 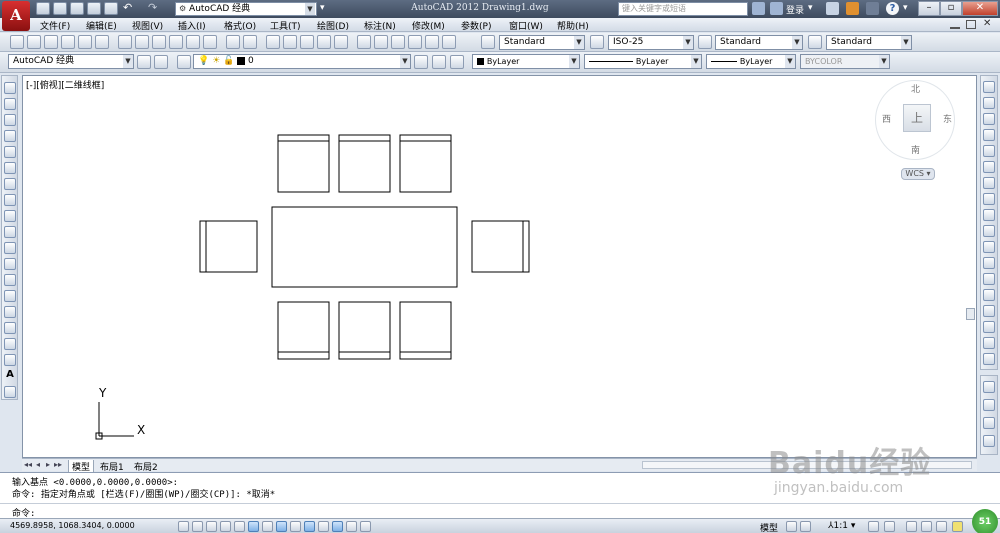 I want to click on chamfer-icon, so click(x=989, y=311).